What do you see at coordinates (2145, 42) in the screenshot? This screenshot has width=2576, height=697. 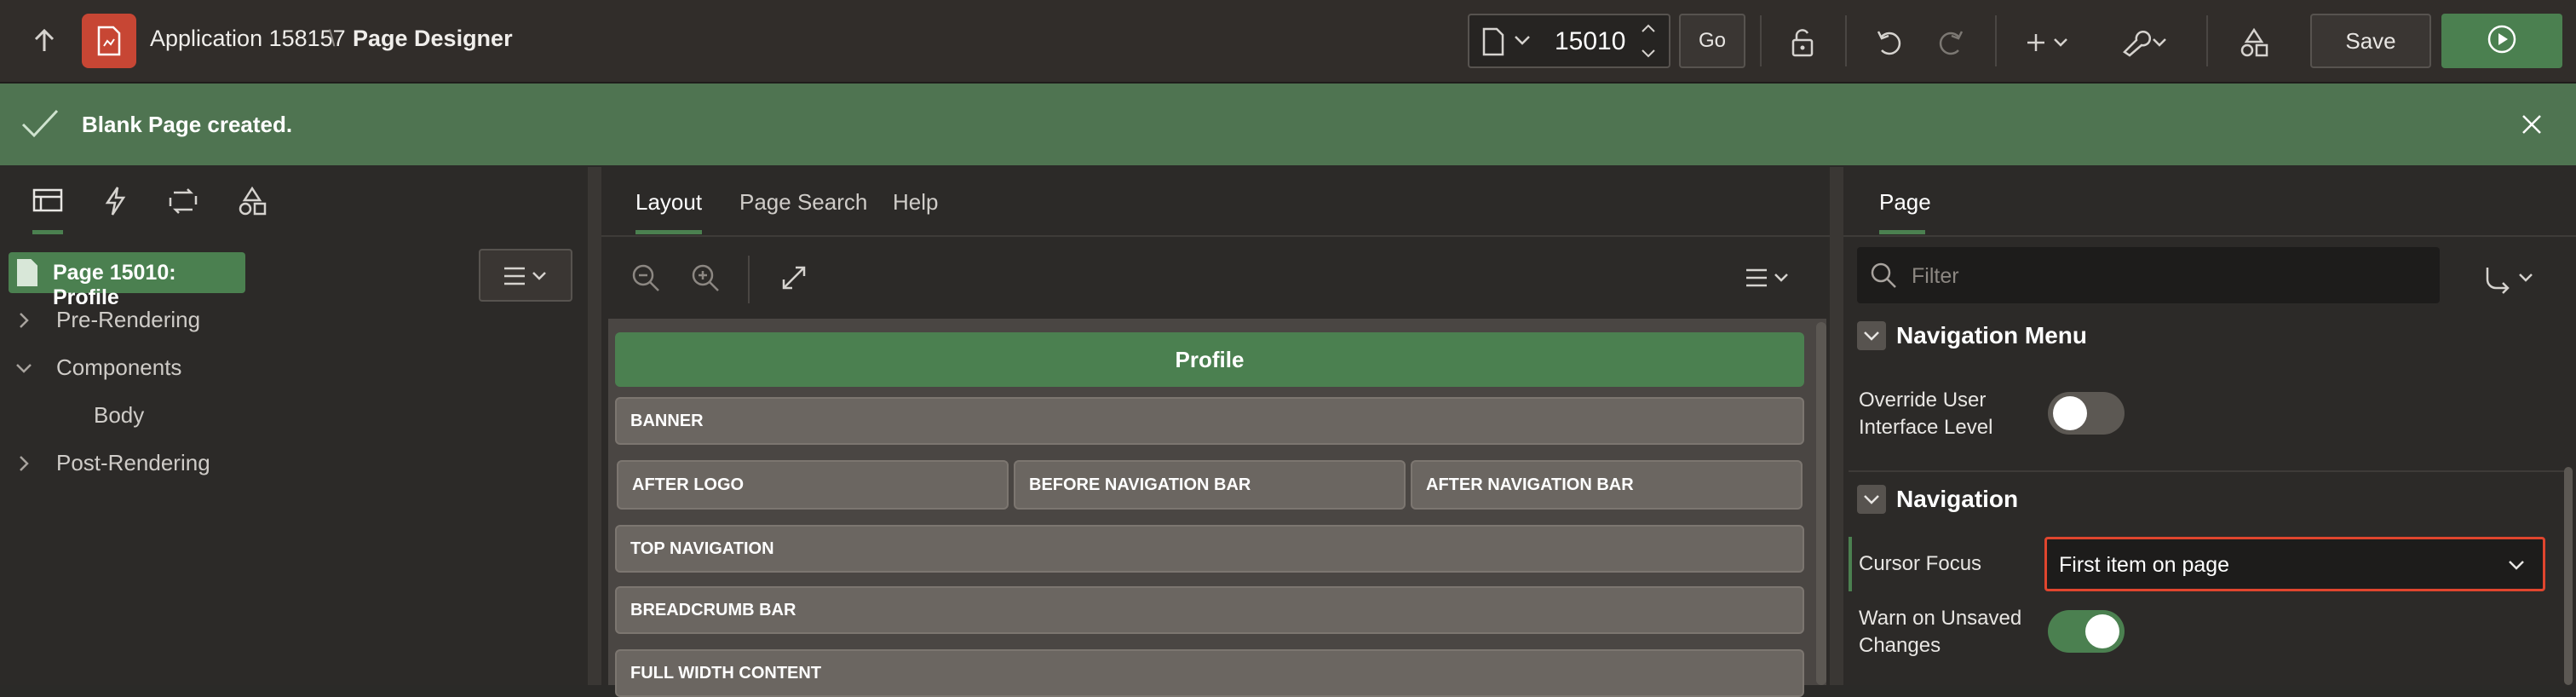 I see `wrench-icon` at bounding box center [2145, 42].